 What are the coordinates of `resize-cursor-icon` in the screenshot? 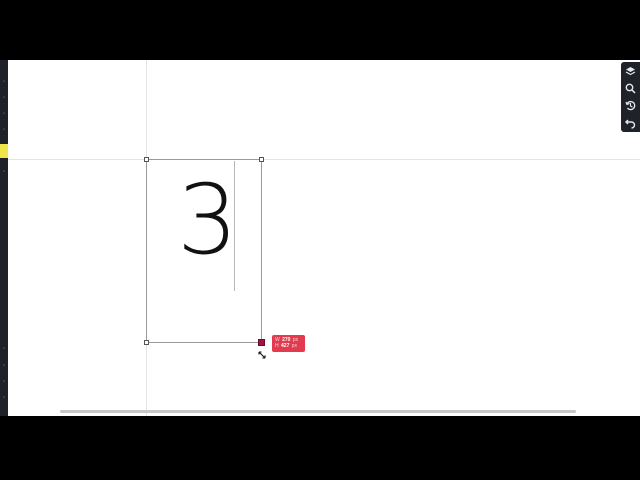 It's located at (262, 352).